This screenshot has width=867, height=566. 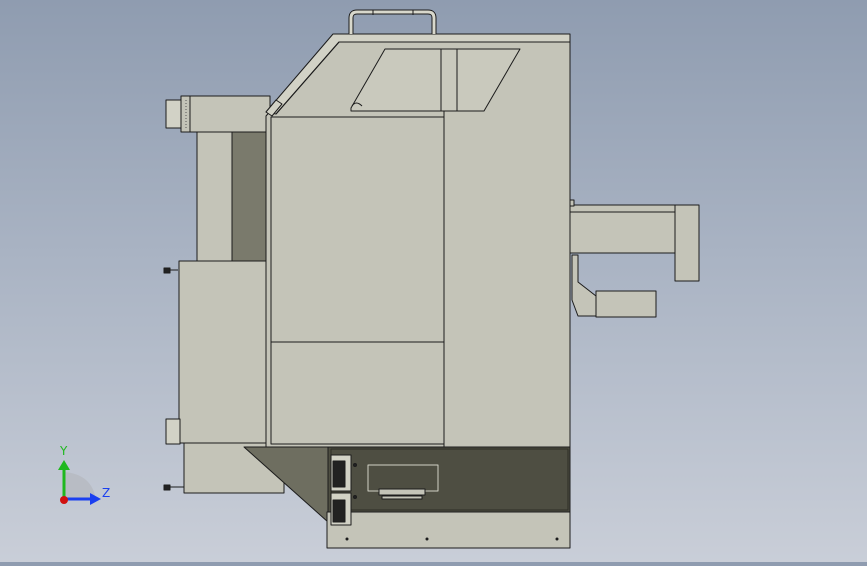 What do you see at coordinates (173, 487) in the screenshot?
I see `bolt-left-lower` at bounding box center [173, 487].